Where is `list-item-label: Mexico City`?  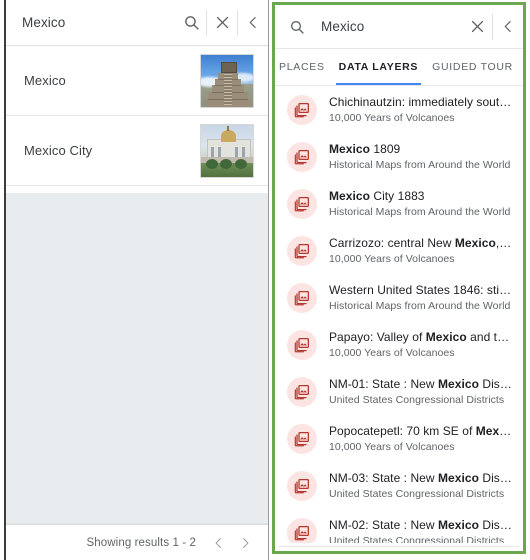 list-item-label: Mexico City is located at coordinates (58, 150).